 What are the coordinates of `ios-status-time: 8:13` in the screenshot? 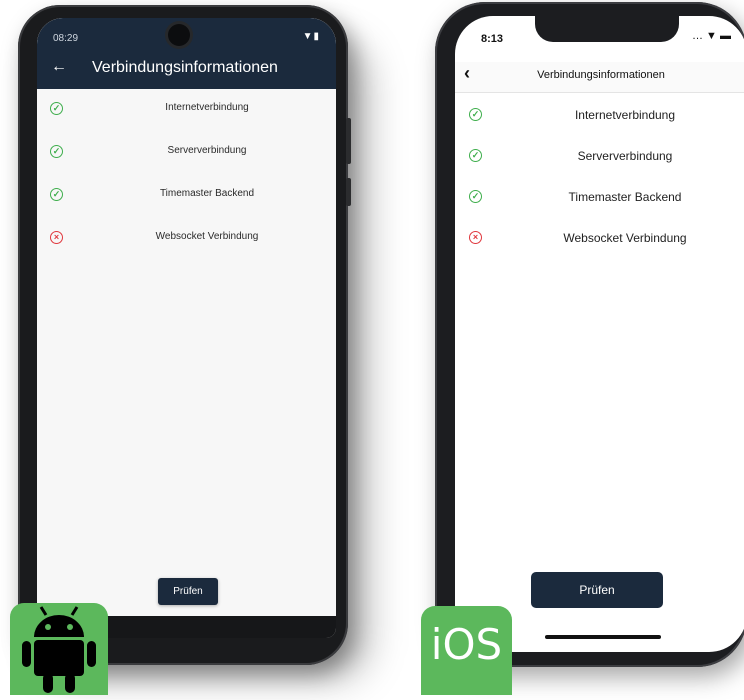 It's located at (492, 39).